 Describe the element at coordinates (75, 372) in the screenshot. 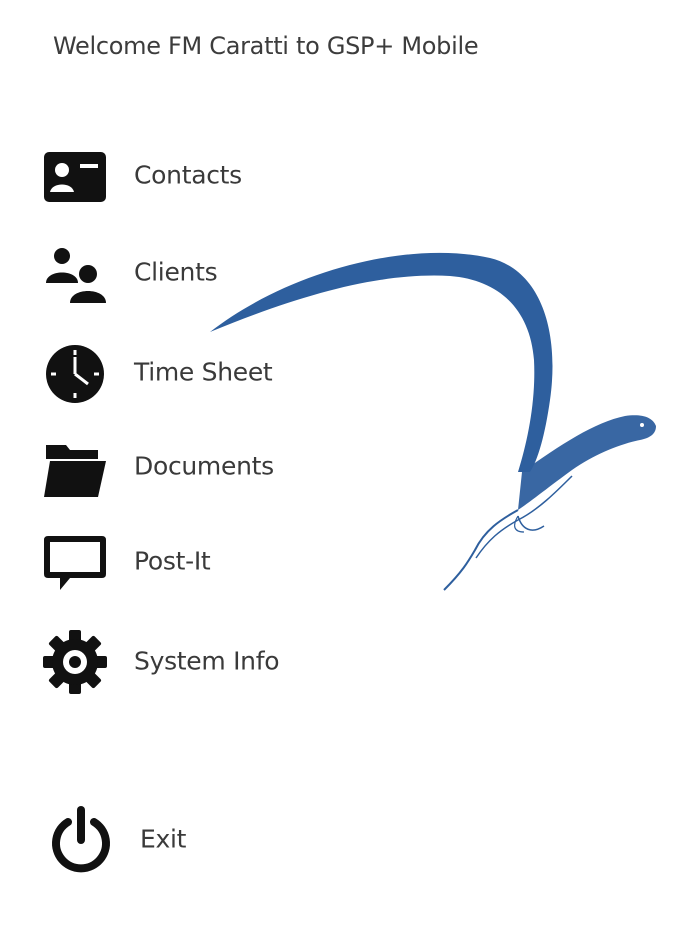

I see `clock-icon` at that location.